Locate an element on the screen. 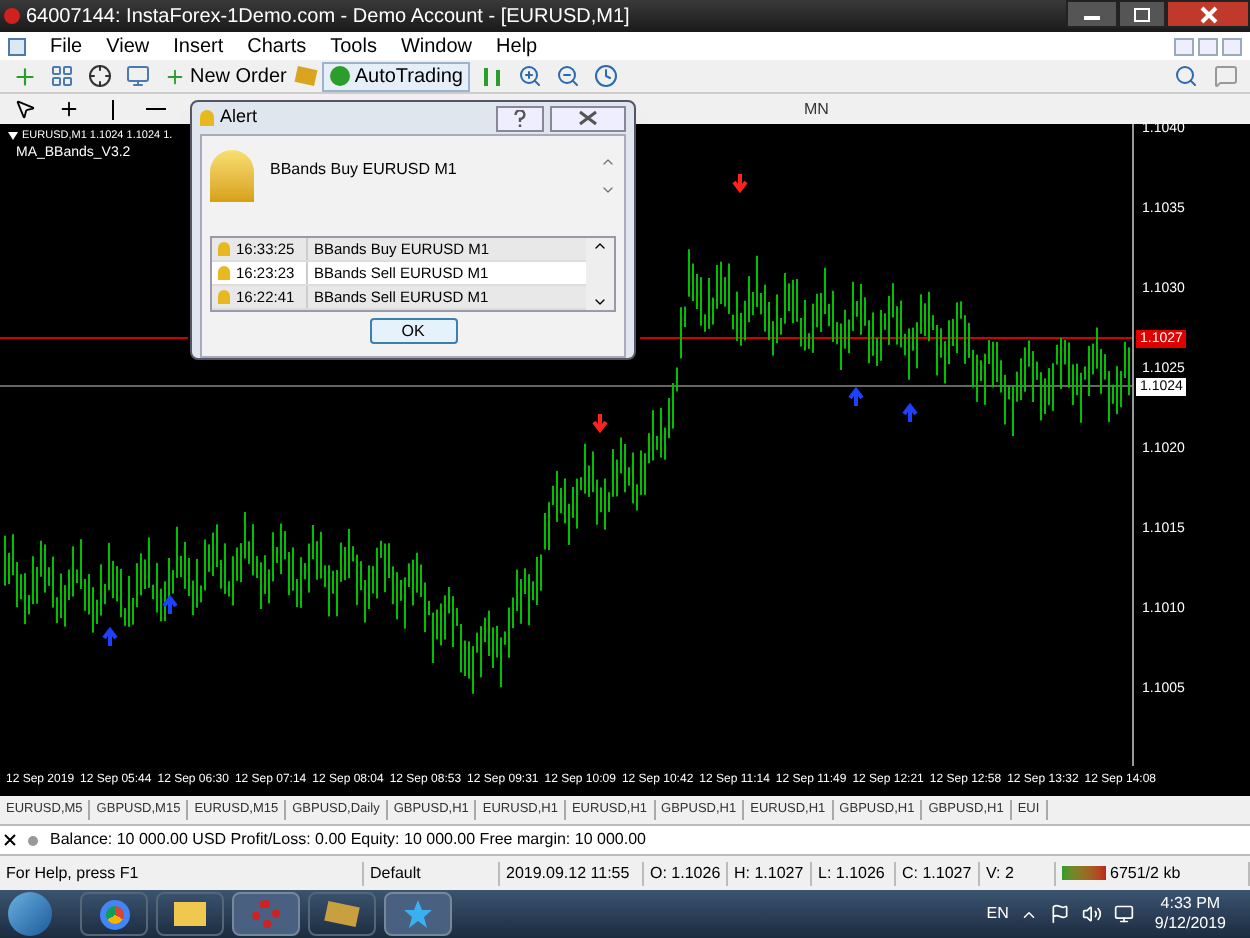  plus-icon is located at coordinates (175, 76).